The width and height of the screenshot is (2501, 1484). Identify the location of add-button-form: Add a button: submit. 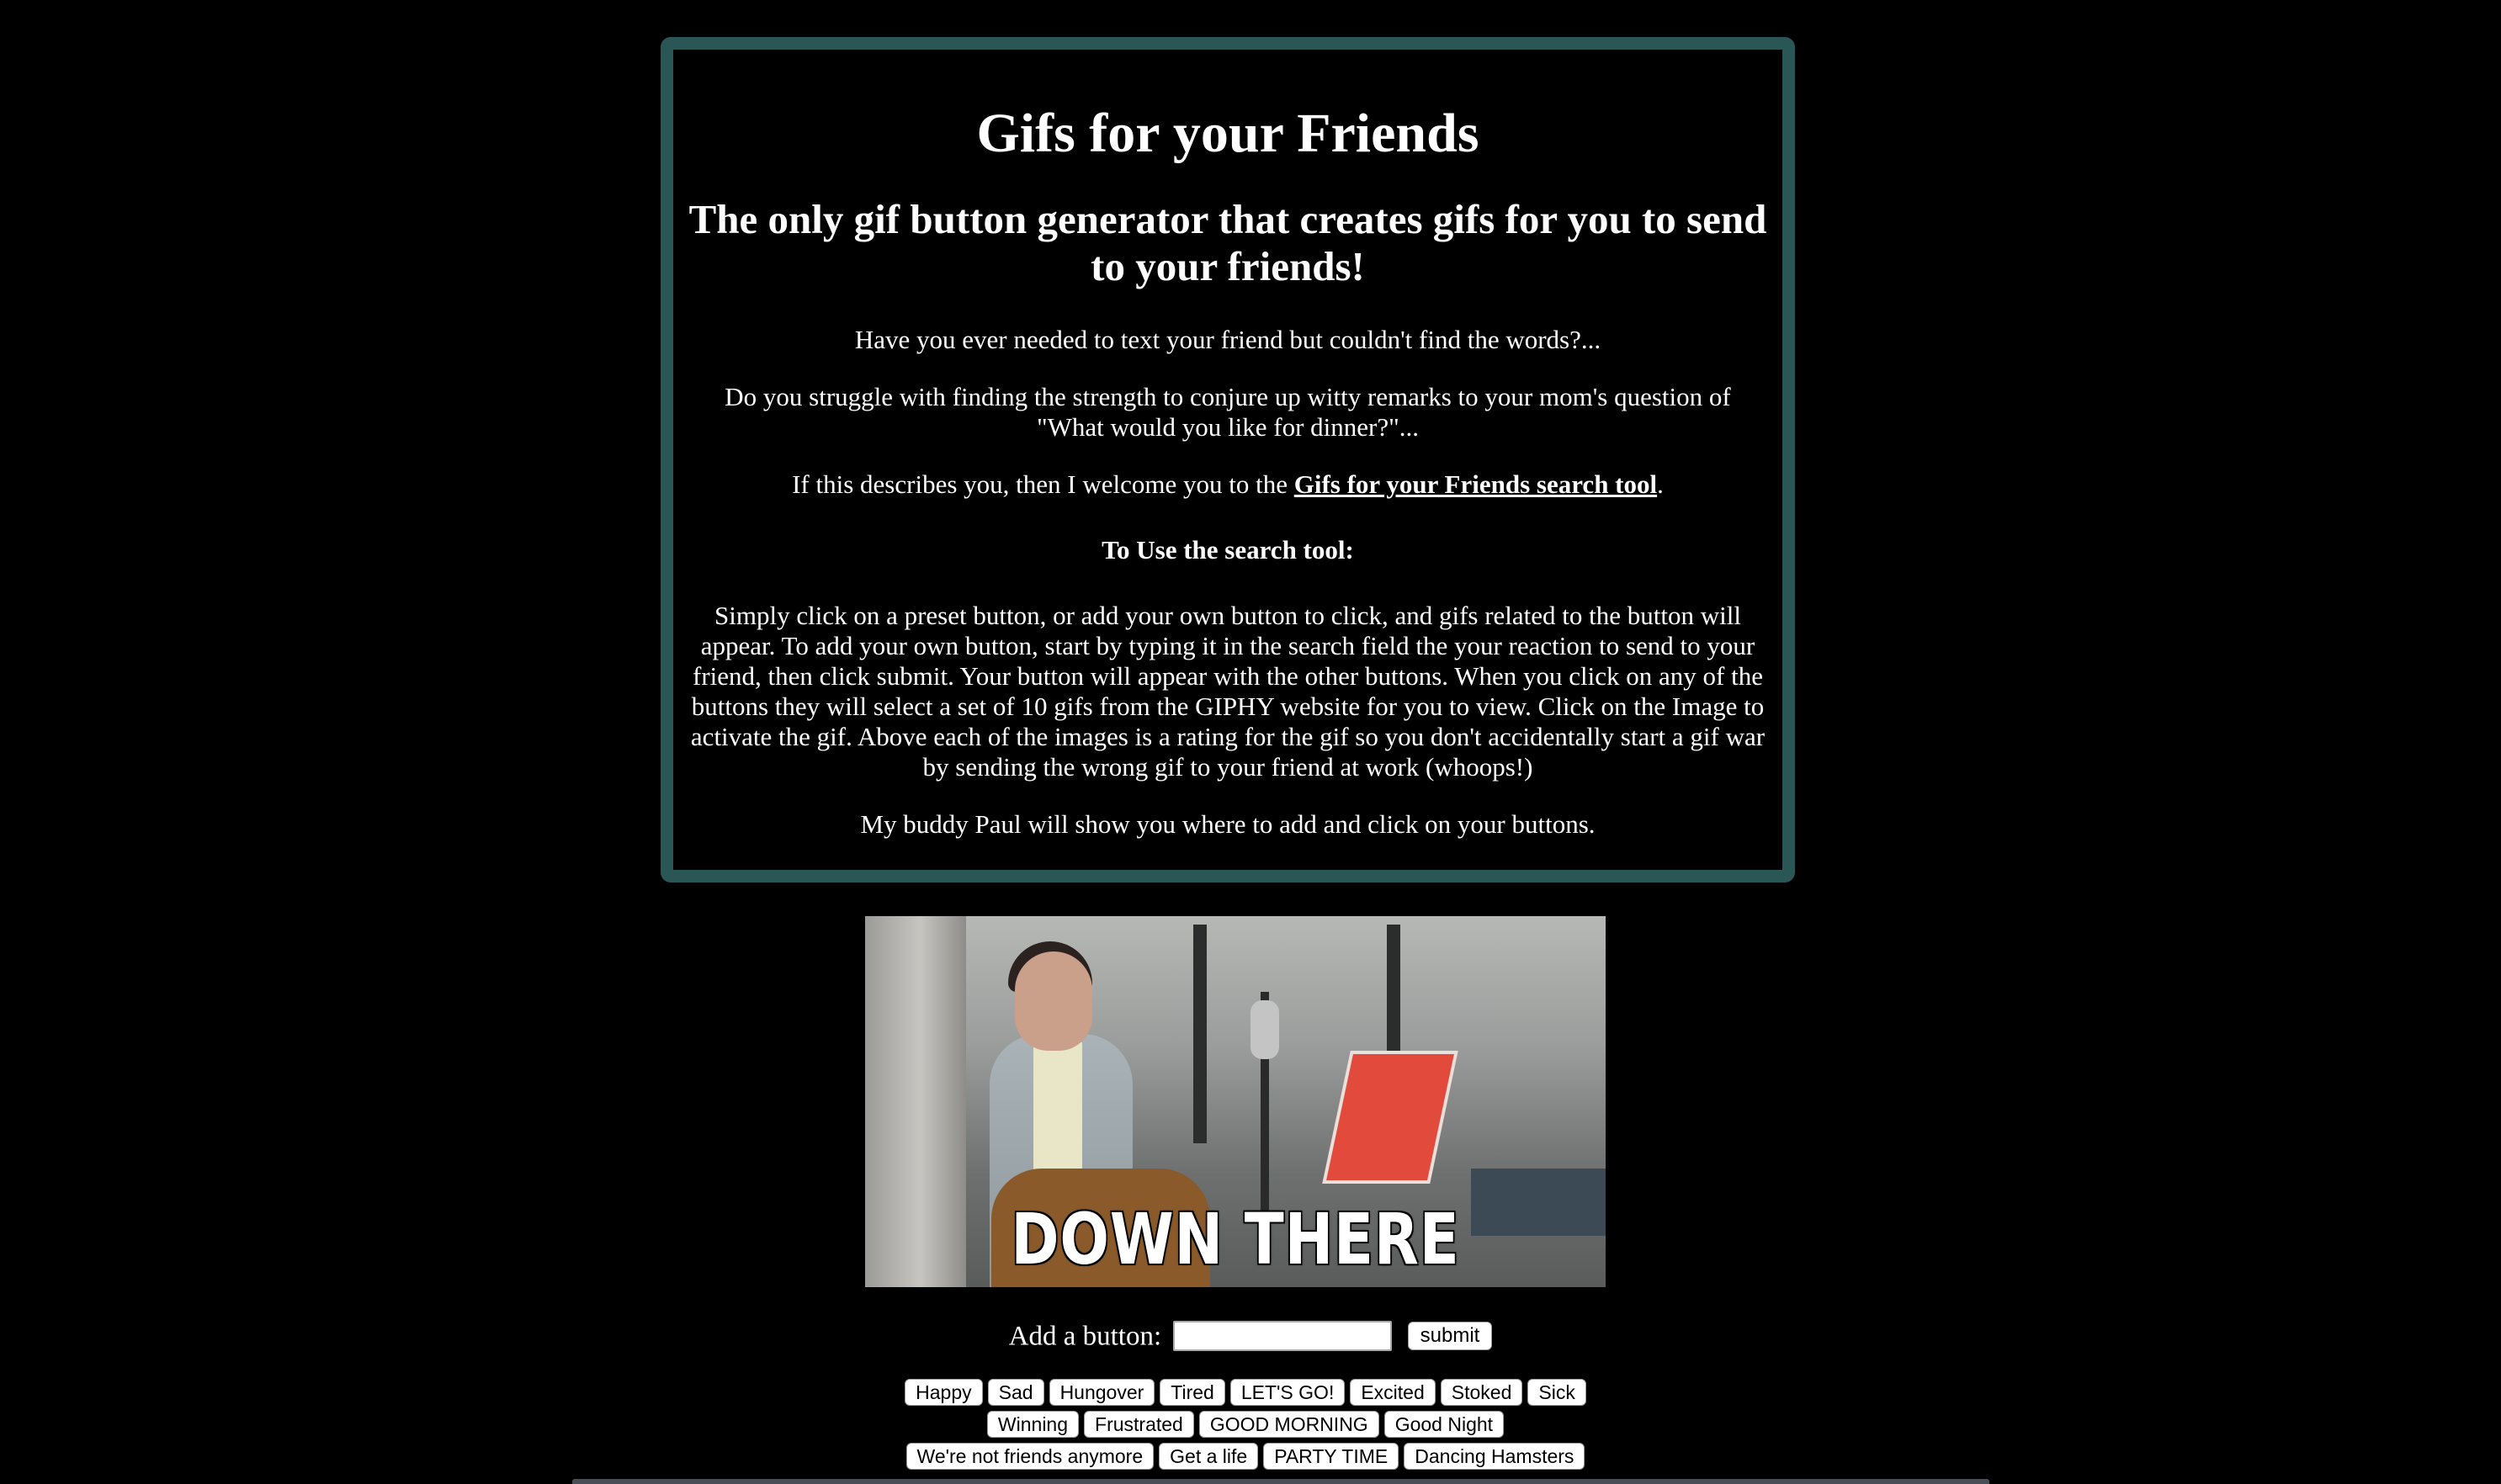
(1250, 1334).